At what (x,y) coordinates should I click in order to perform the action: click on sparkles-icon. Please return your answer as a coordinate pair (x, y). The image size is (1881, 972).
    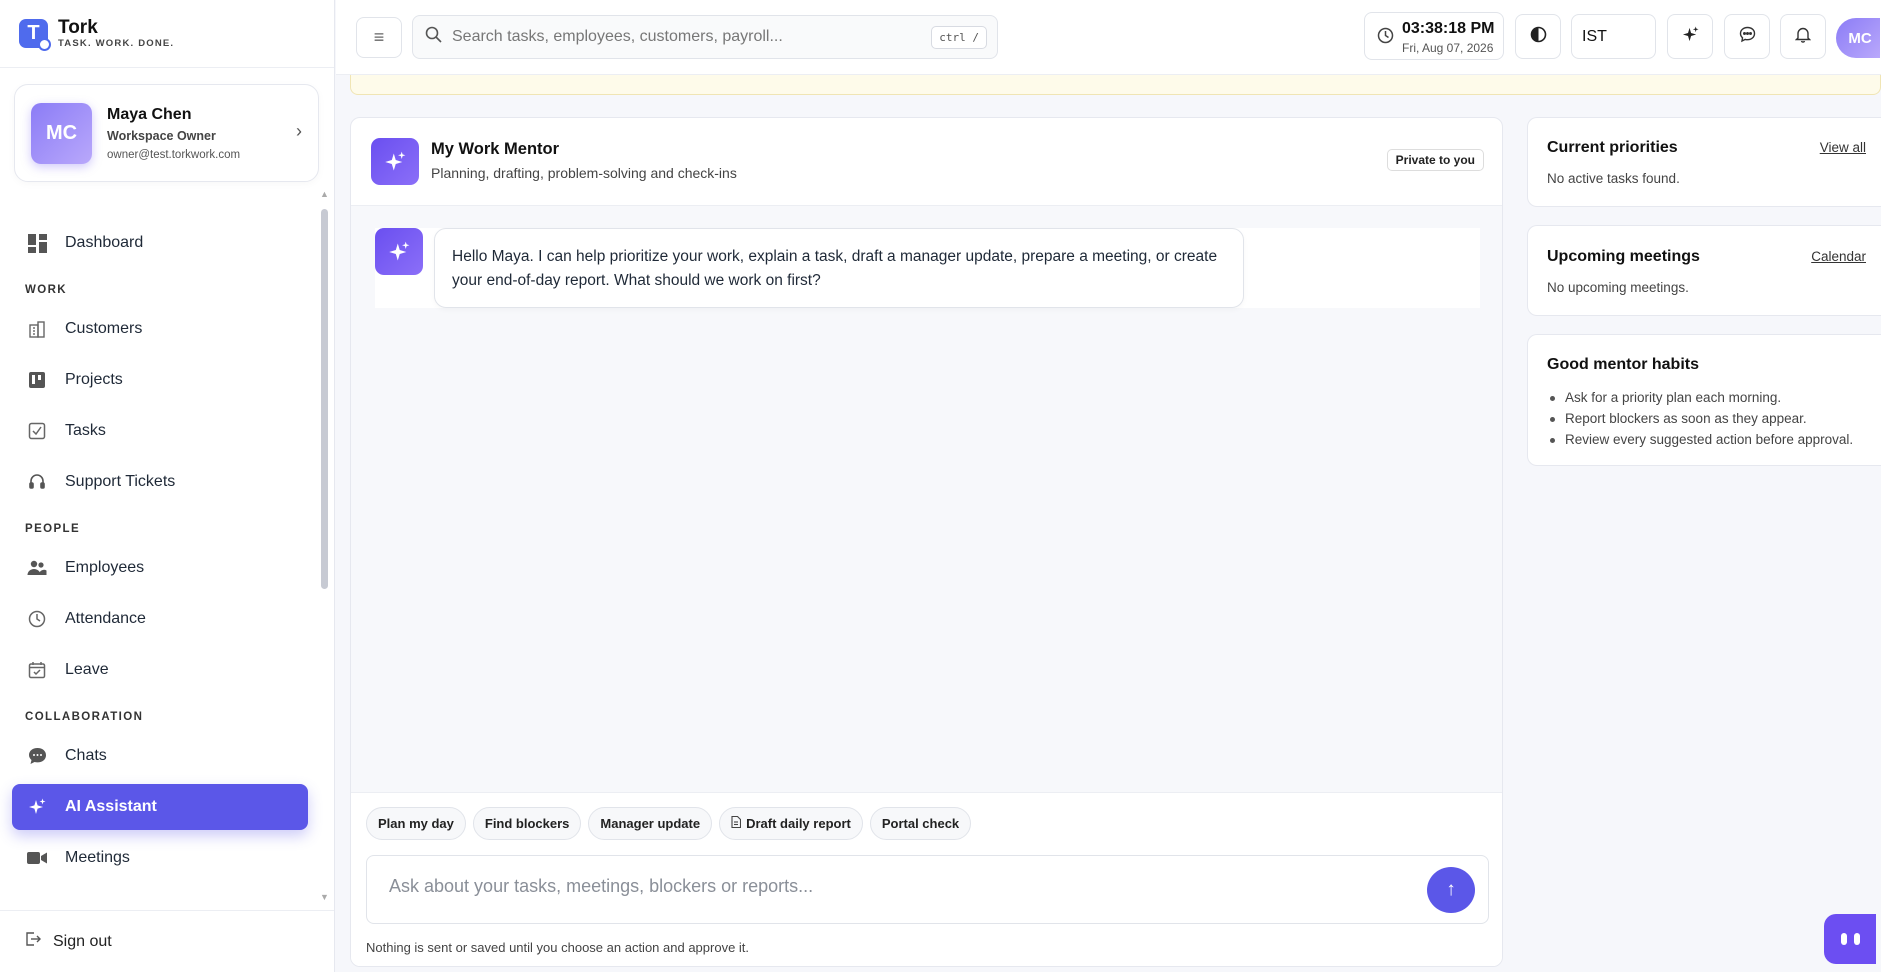
    Looking at the image, I should click on (1690, 36).